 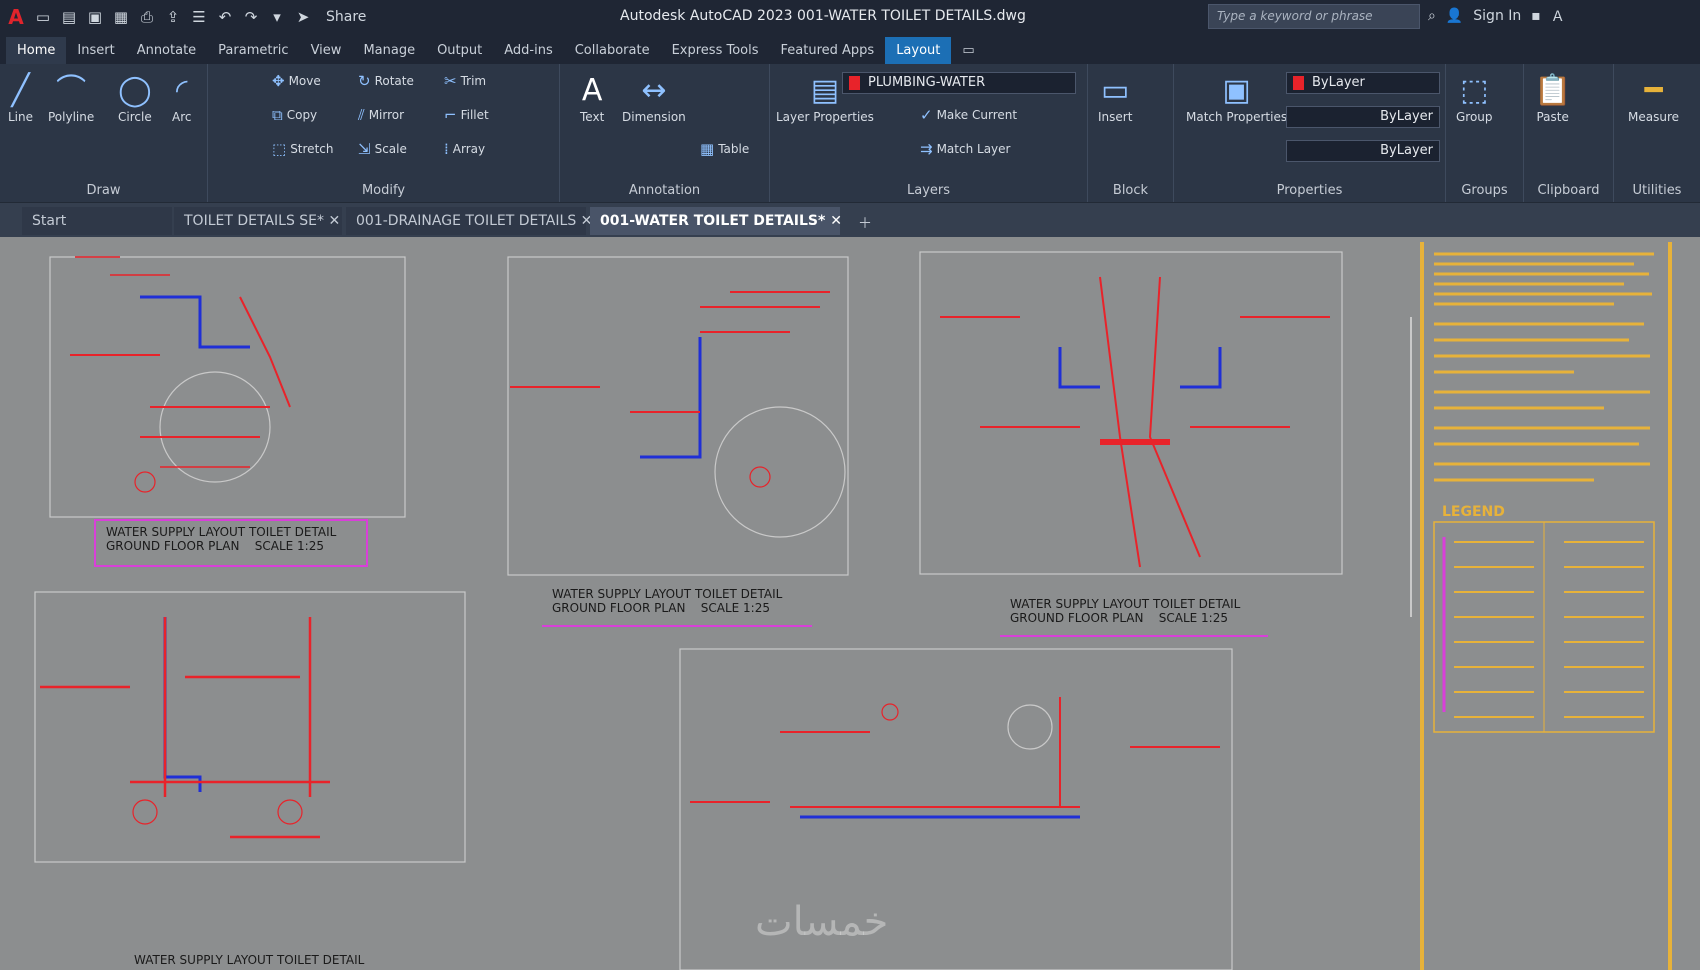 I want to click on sign-in-button: Sign In, so click(x=1497, y=16).